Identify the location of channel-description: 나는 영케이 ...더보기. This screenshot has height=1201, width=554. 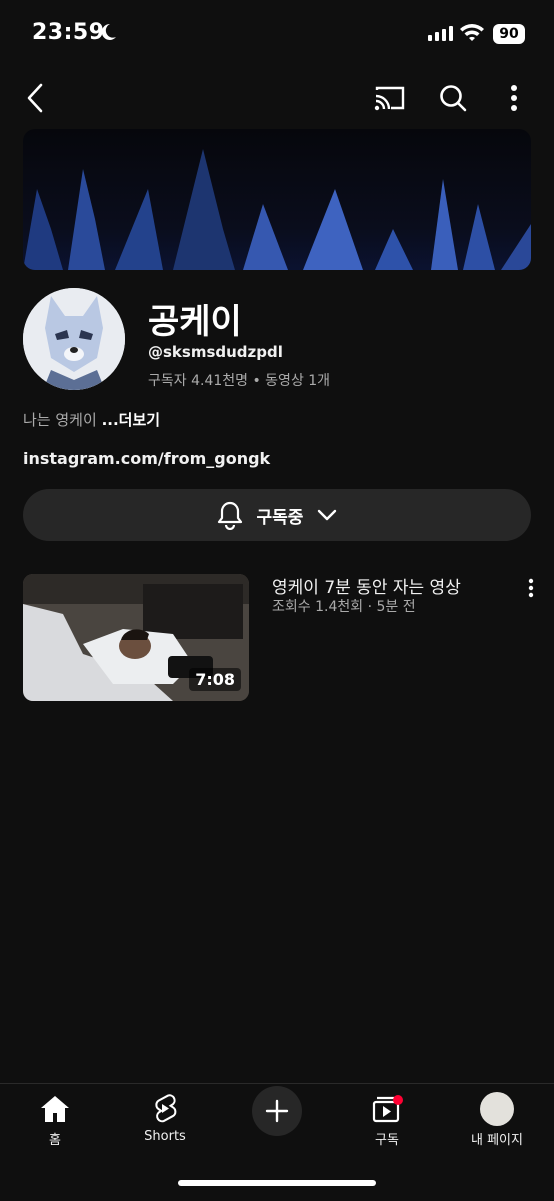
(91, 419).